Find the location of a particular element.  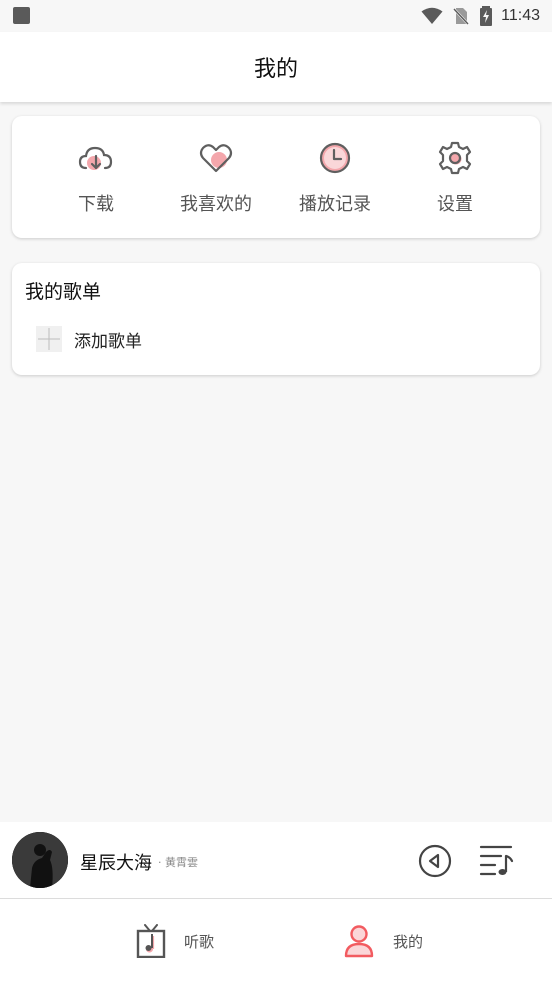

battery-icon is located at coordinates (486, 16).